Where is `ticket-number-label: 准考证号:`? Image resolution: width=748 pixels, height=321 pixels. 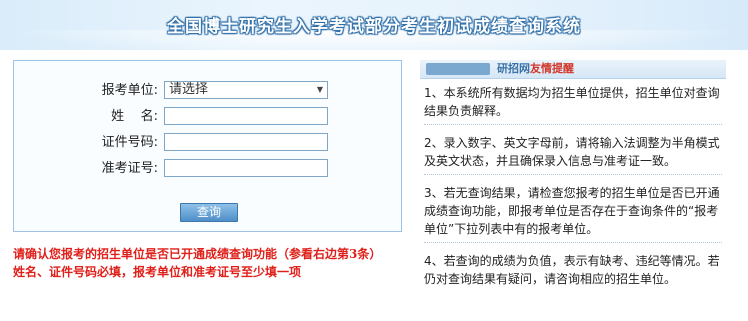
ticket-number-label: 准考证号: is located at coordinates (129, 168).